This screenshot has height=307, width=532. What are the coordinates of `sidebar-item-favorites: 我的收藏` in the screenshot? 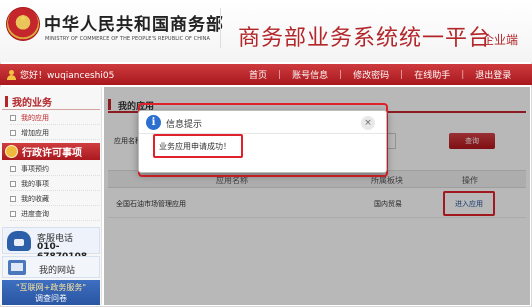 It's located at (55, 199).